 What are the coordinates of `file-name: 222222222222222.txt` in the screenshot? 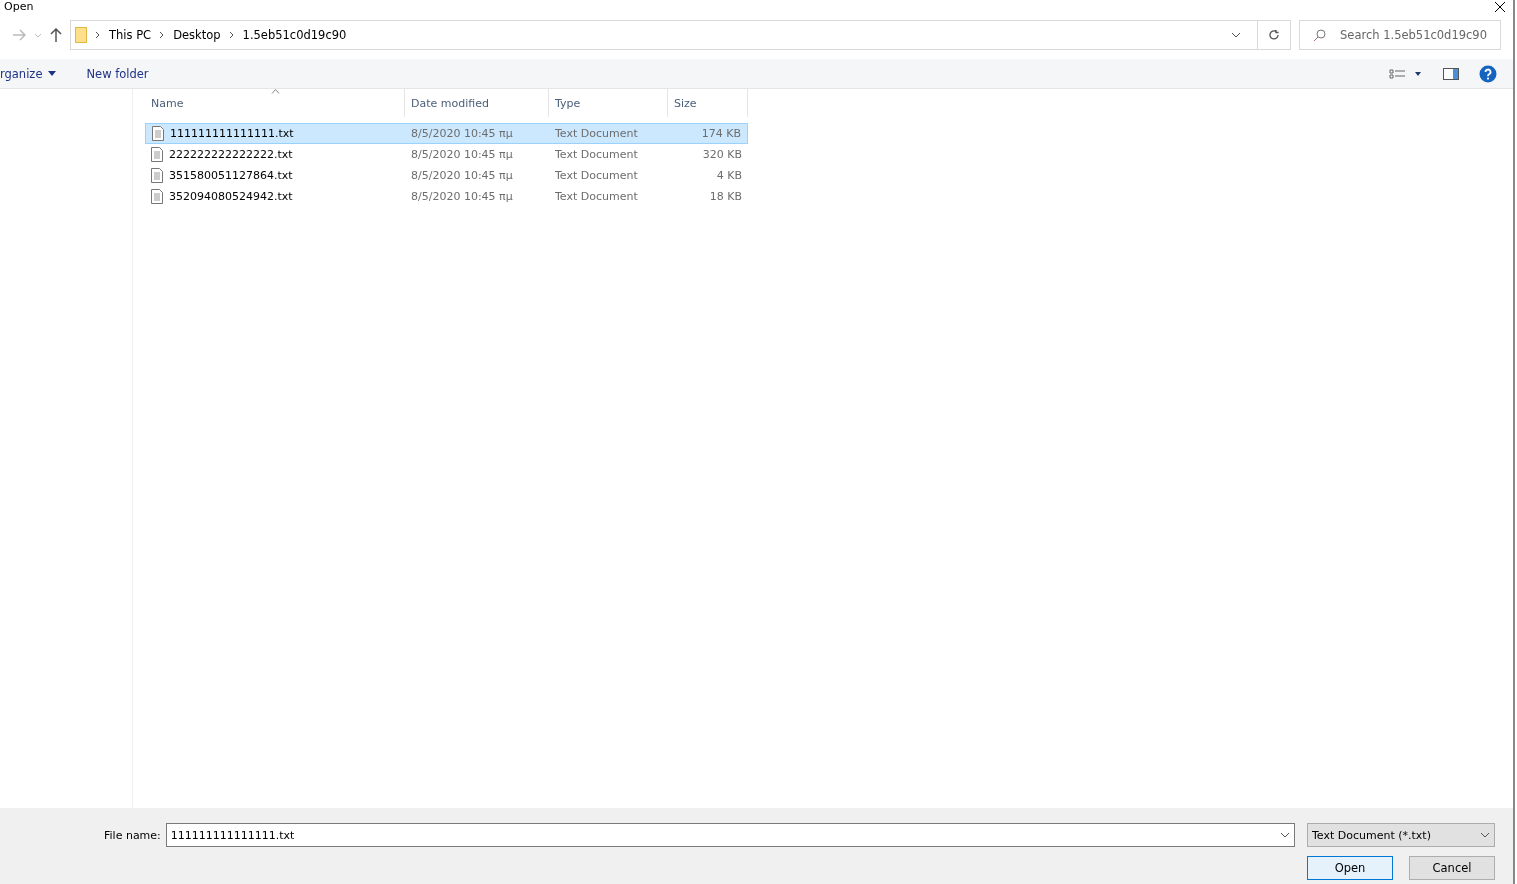 It's located at (231, 154).